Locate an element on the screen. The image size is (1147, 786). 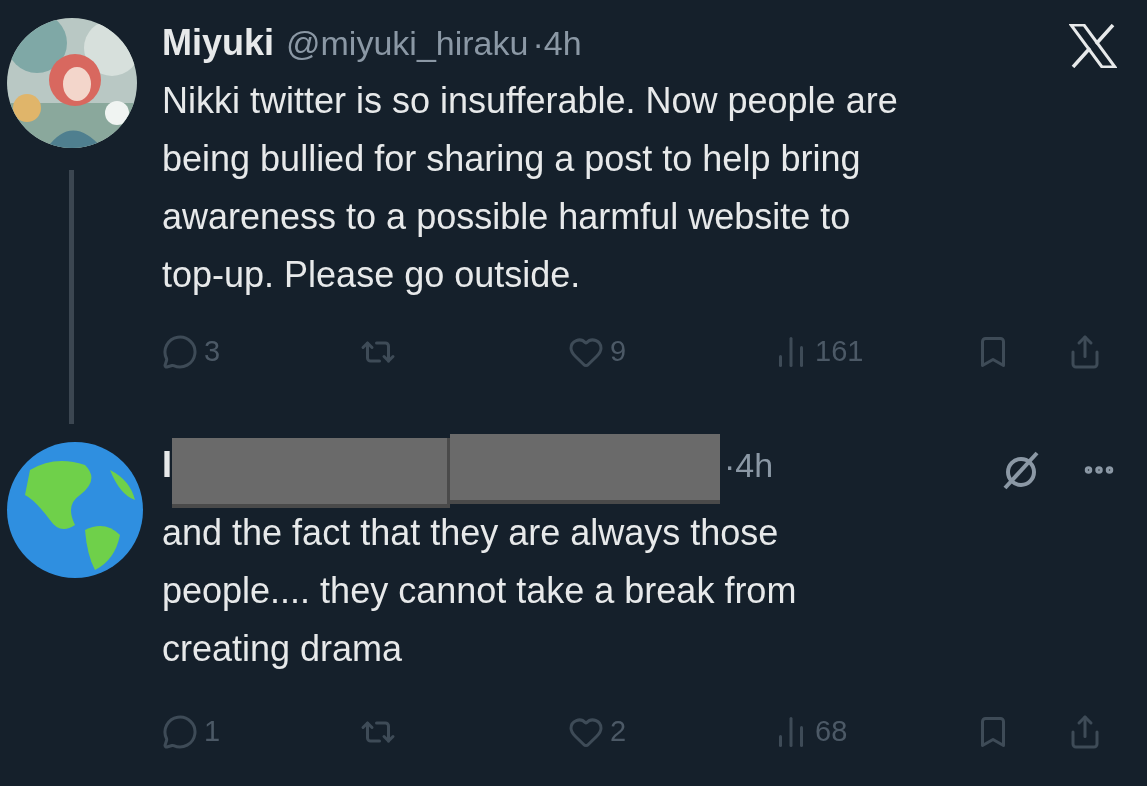
author-name: I is located at coordinates (167, 465).